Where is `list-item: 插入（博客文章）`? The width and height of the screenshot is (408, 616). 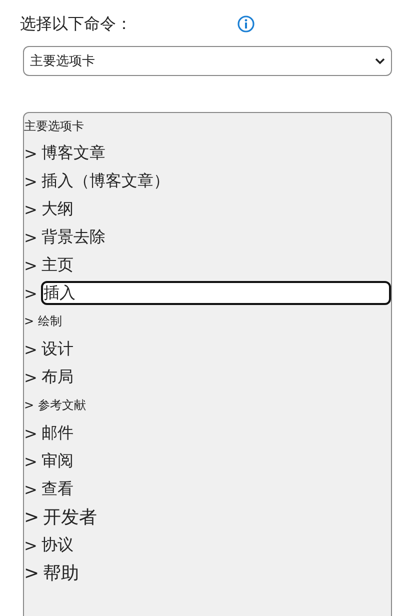
list-item: 插入（博客文章） is located at coordinates (105, 181).